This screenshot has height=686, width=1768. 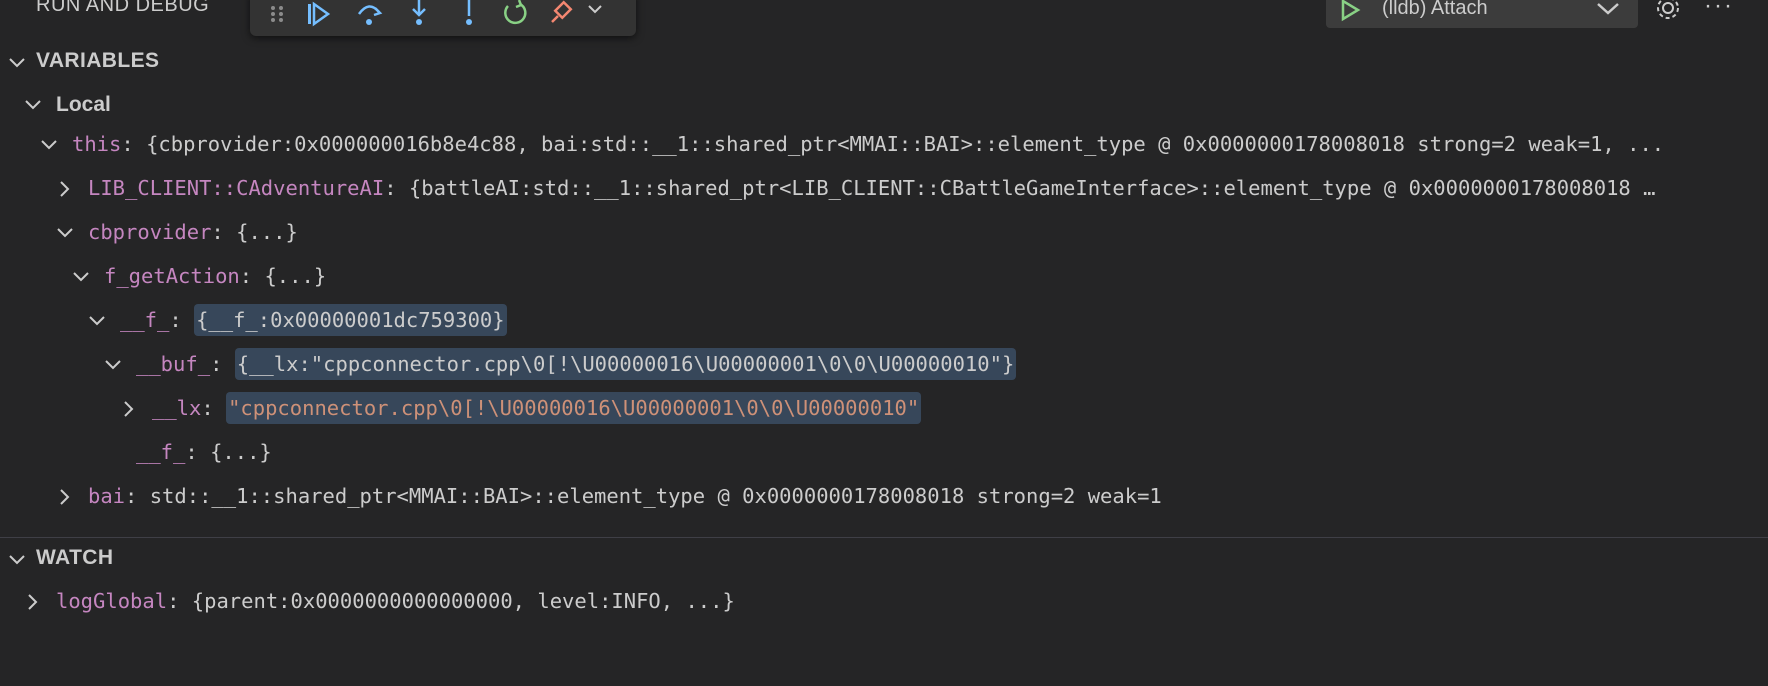 What do you see at coordinates (1350, 11) in the screenshot?
I see `start-debugging-icon` at bounding box center [1350, 11].